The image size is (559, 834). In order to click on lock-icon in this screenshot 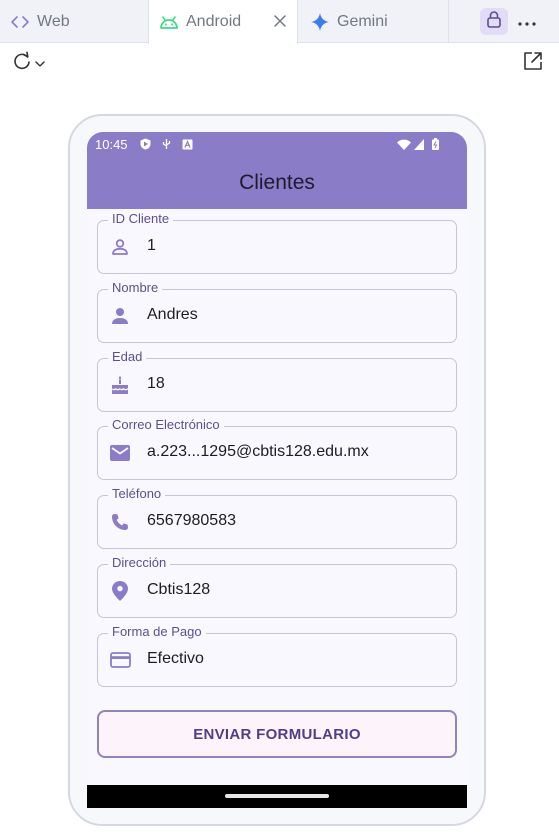, I will do `click(494, 21)`.